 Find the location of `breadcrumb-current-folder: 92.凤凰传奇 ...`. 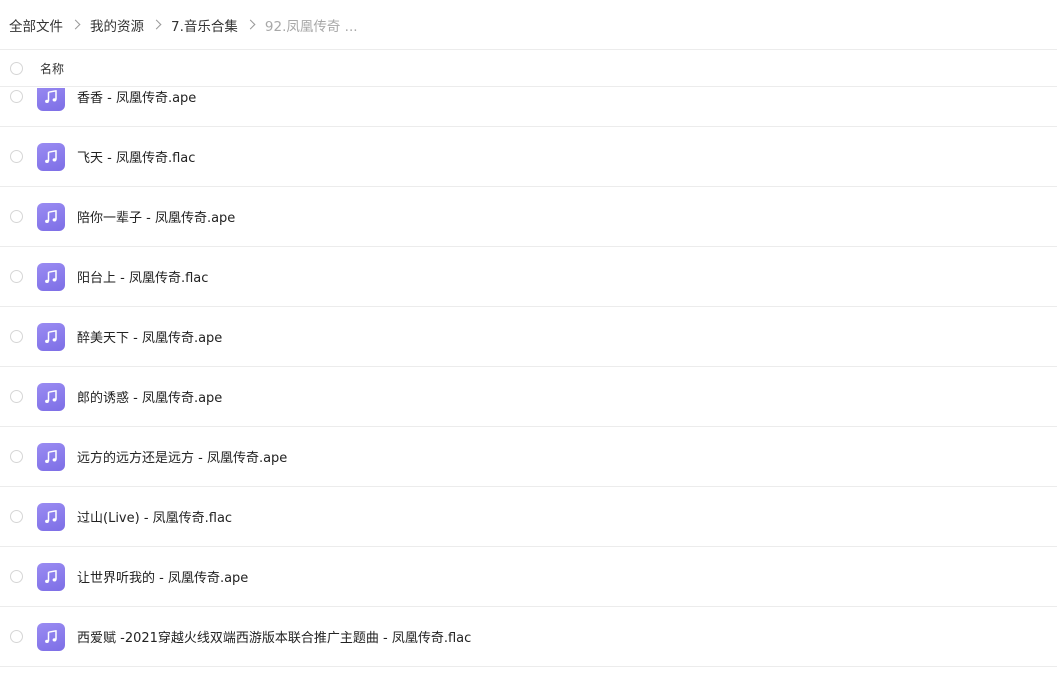

breadcrumb-current-folder: 92.凤凰传奇 ... is located at coordinates (311, 26).